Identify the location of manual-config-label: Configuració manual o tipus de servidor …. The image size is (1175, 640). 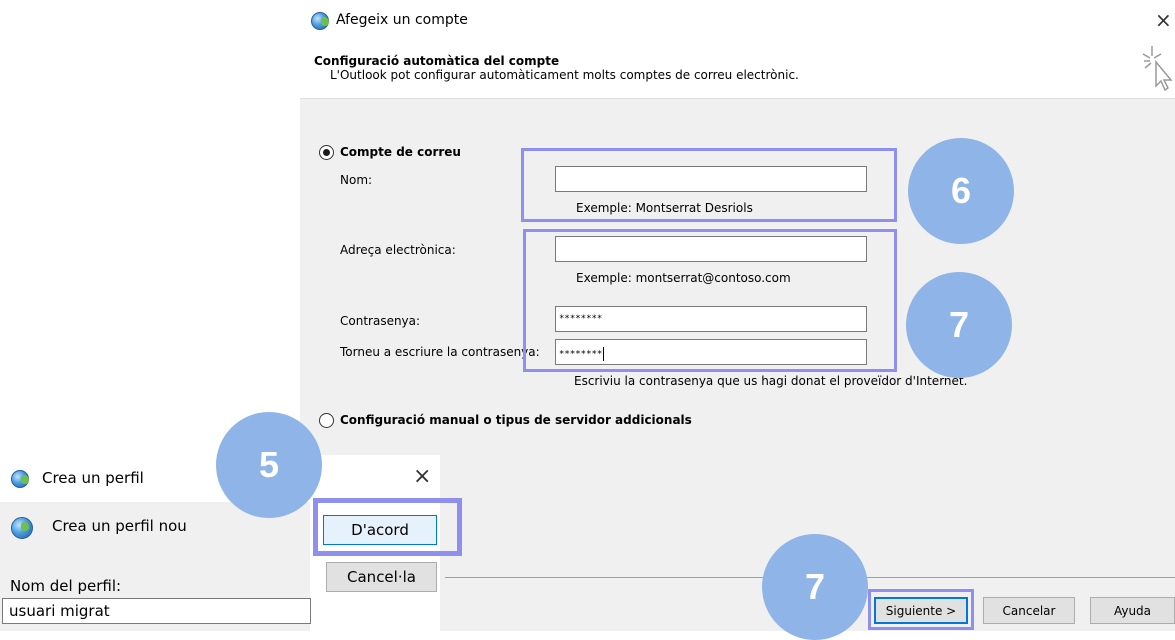
(516, 420).